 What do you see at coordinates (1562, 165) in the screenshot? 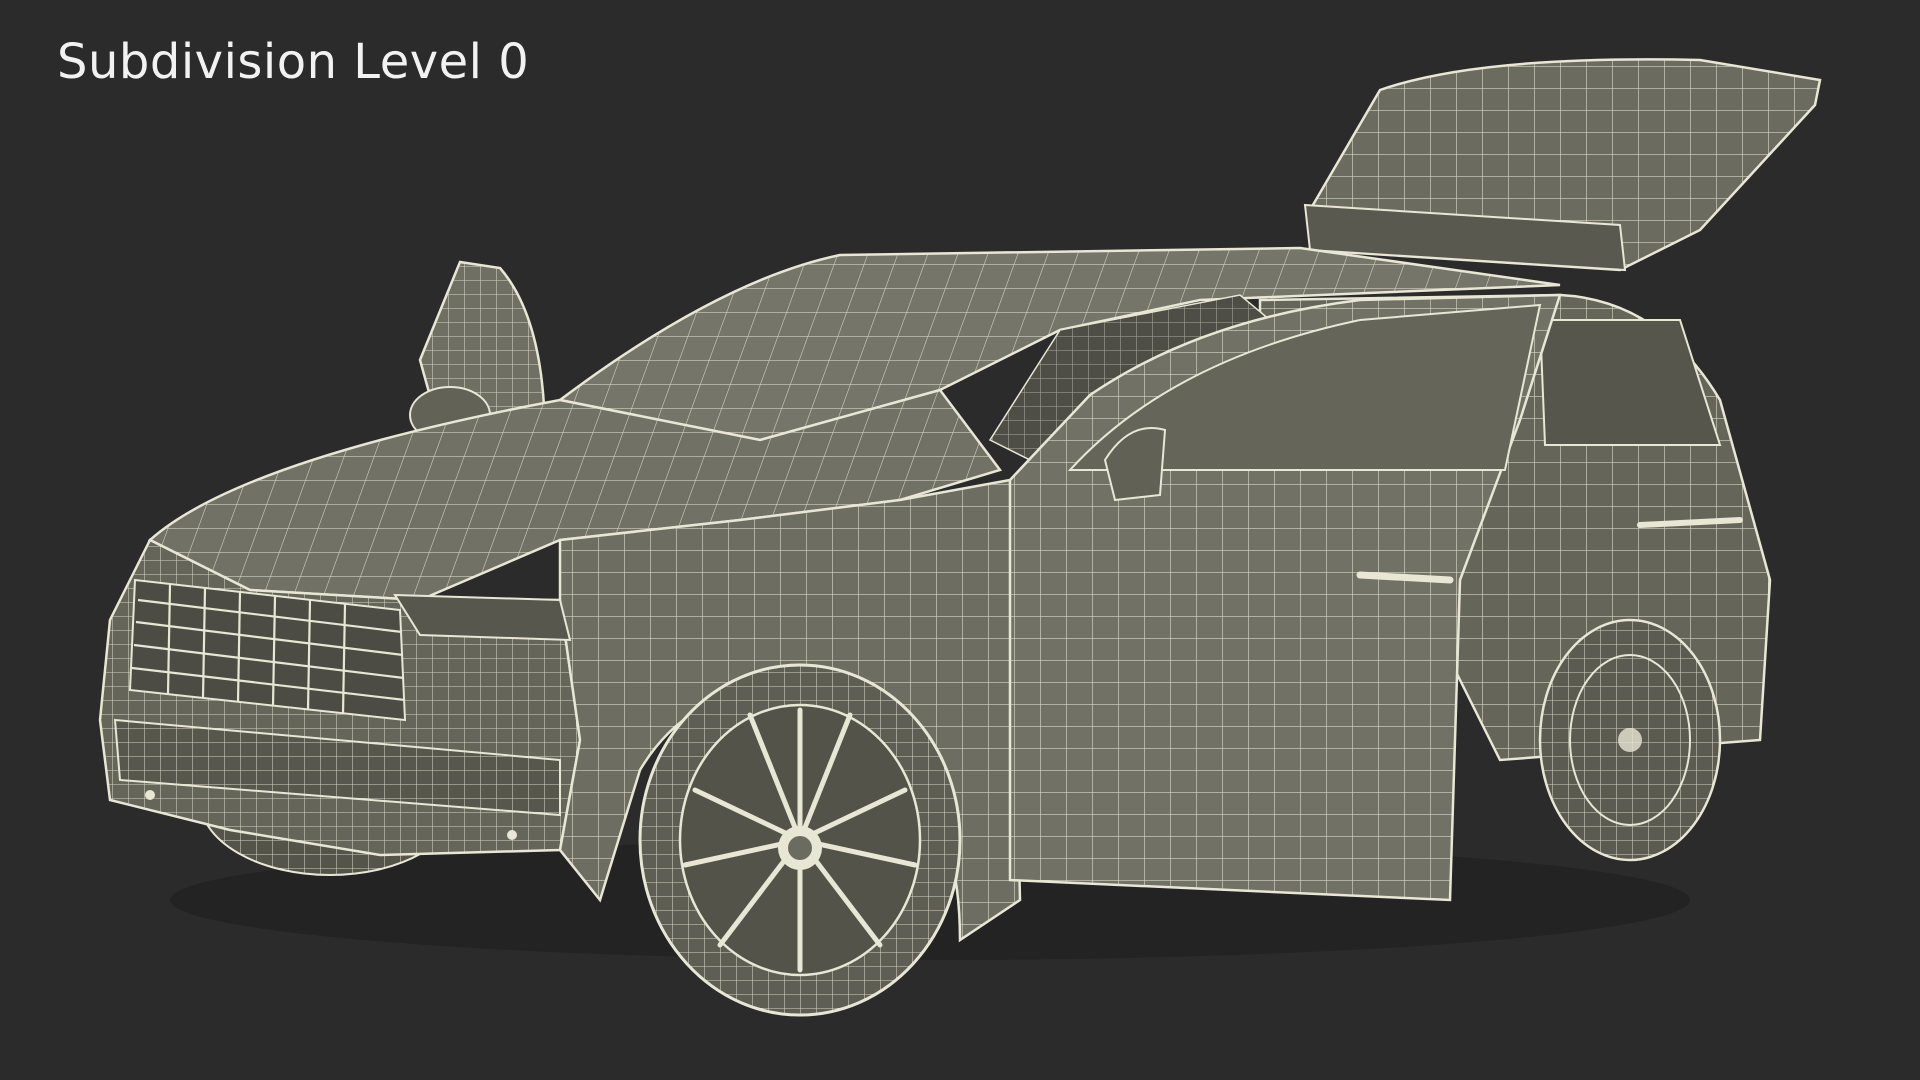
I see `open-tailgate` at bounding box center [1562, 165].